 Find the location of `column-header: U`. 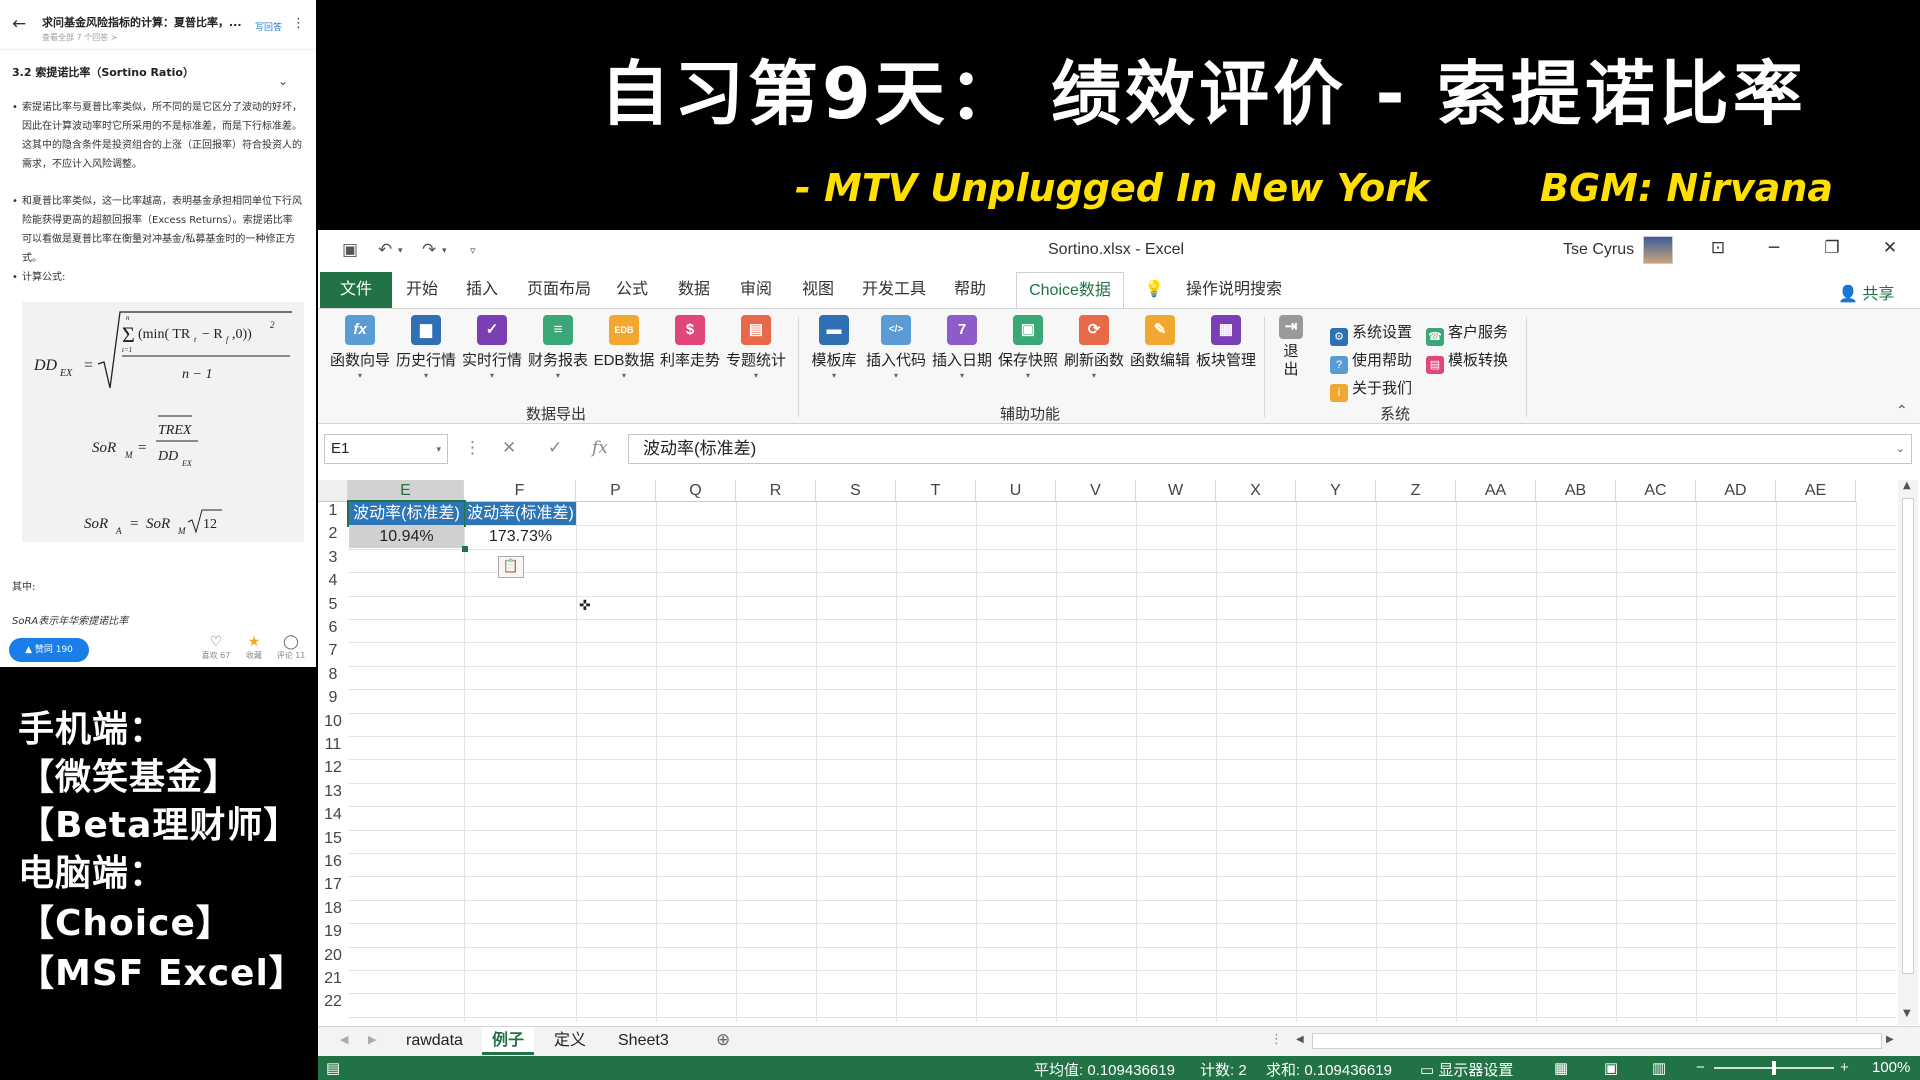

column-header: U is located at coordinates (1016, 491).